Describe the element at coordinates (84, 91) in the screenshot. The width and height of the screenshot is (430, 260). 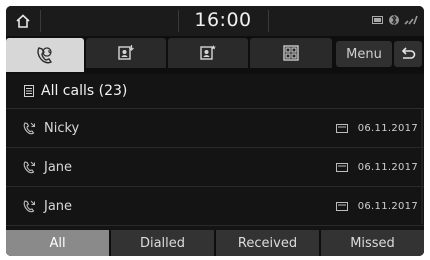
I see `list-title: All calls (23)` at that location.